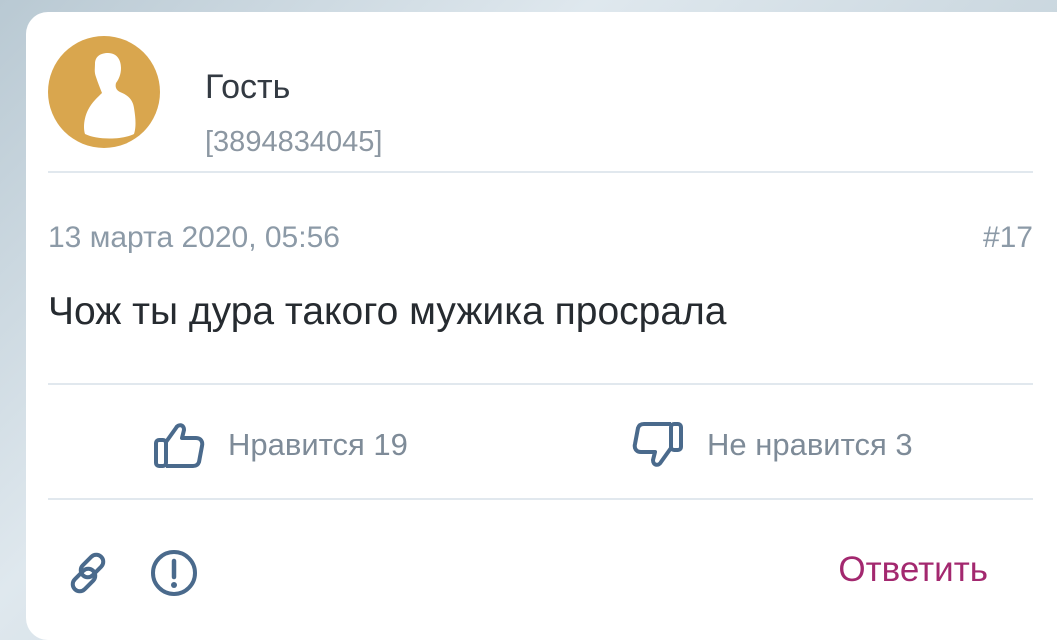 The width and height of the screenshot is (1057, 640). Describe the element at coordinates (387, 311) in the screenshot. I see `comment-text: Чож ты дура такого мужика просрала` at that location.